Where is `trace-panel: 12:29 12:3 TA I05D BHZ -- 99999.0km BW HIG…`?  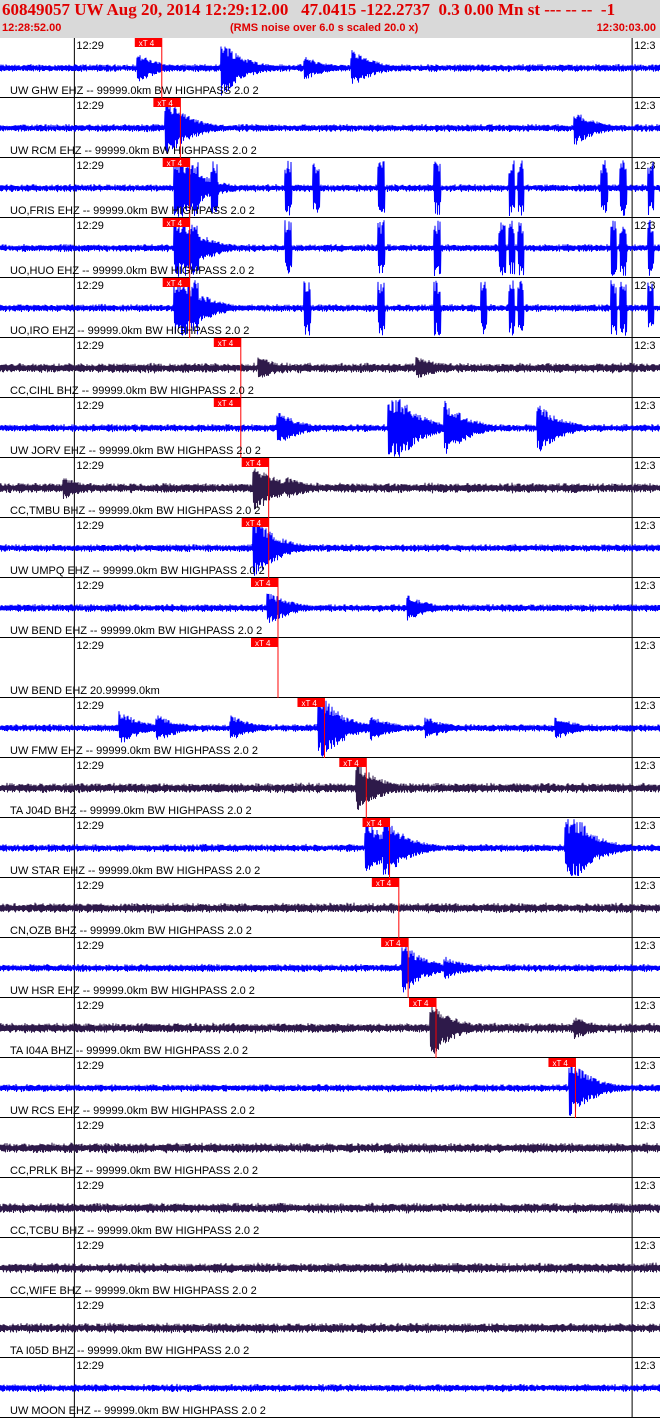
trace-panel: 12:29 12:3 TA I05D BHZ -- 99999.0km BW HIG… is located at coordinates (330, 1328).